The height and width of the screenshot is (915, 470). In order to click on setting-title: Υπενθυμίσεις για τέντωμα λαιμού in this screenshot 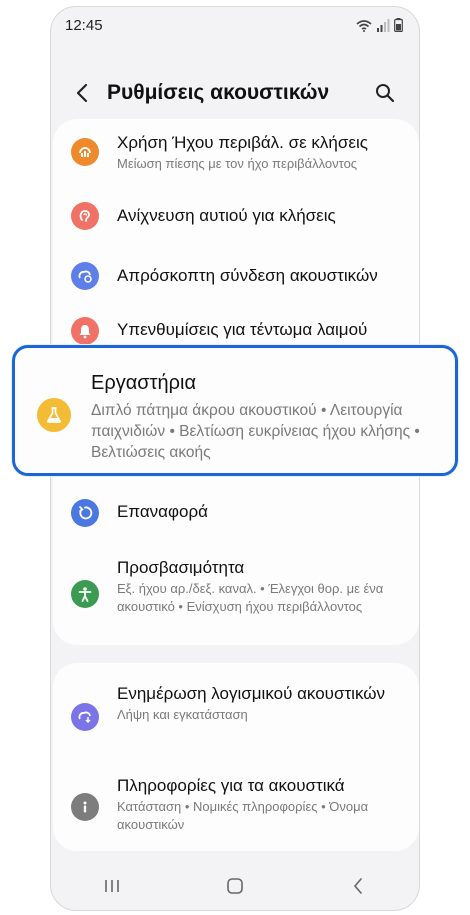, I will do `click(242, 329)`.